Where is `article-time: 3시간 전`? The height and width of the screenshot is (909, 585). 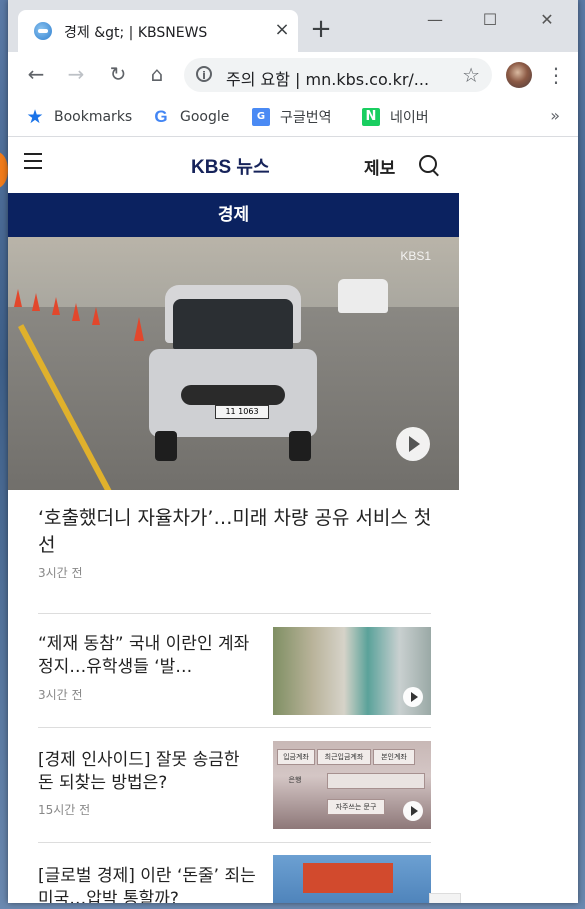 article-time: 3시간 전 is located at coordinates (60, 695).